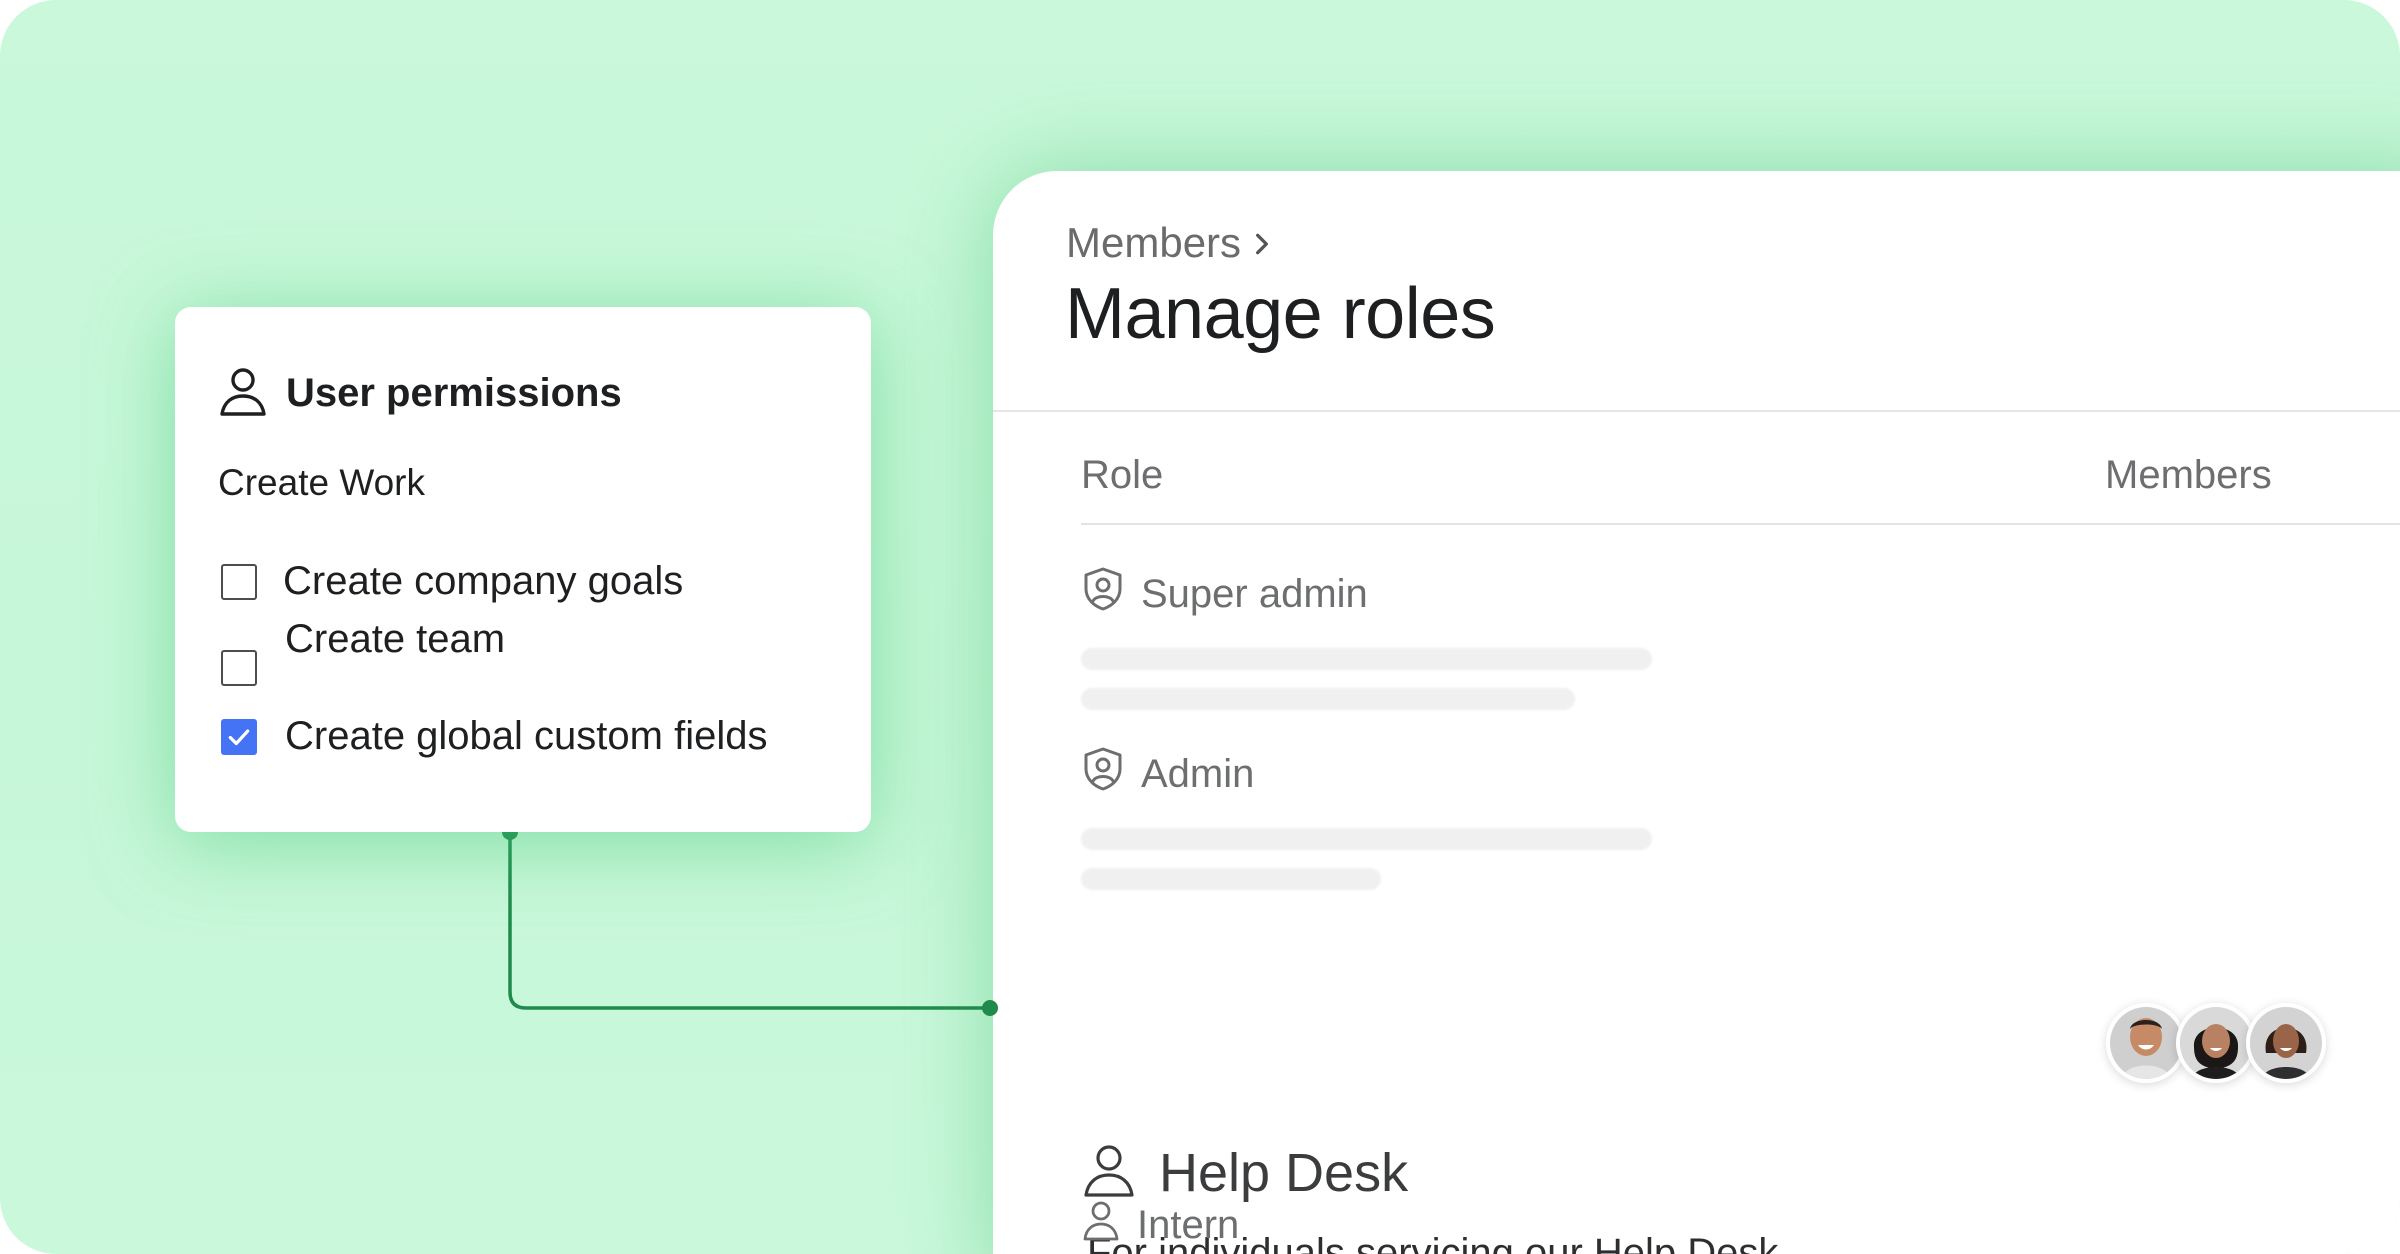 The height and width of the screenshot is (1254, 2400). Describe the element at coordinates (1254, 593) in the screenshot. I see `role-name: Super admin` at that location.